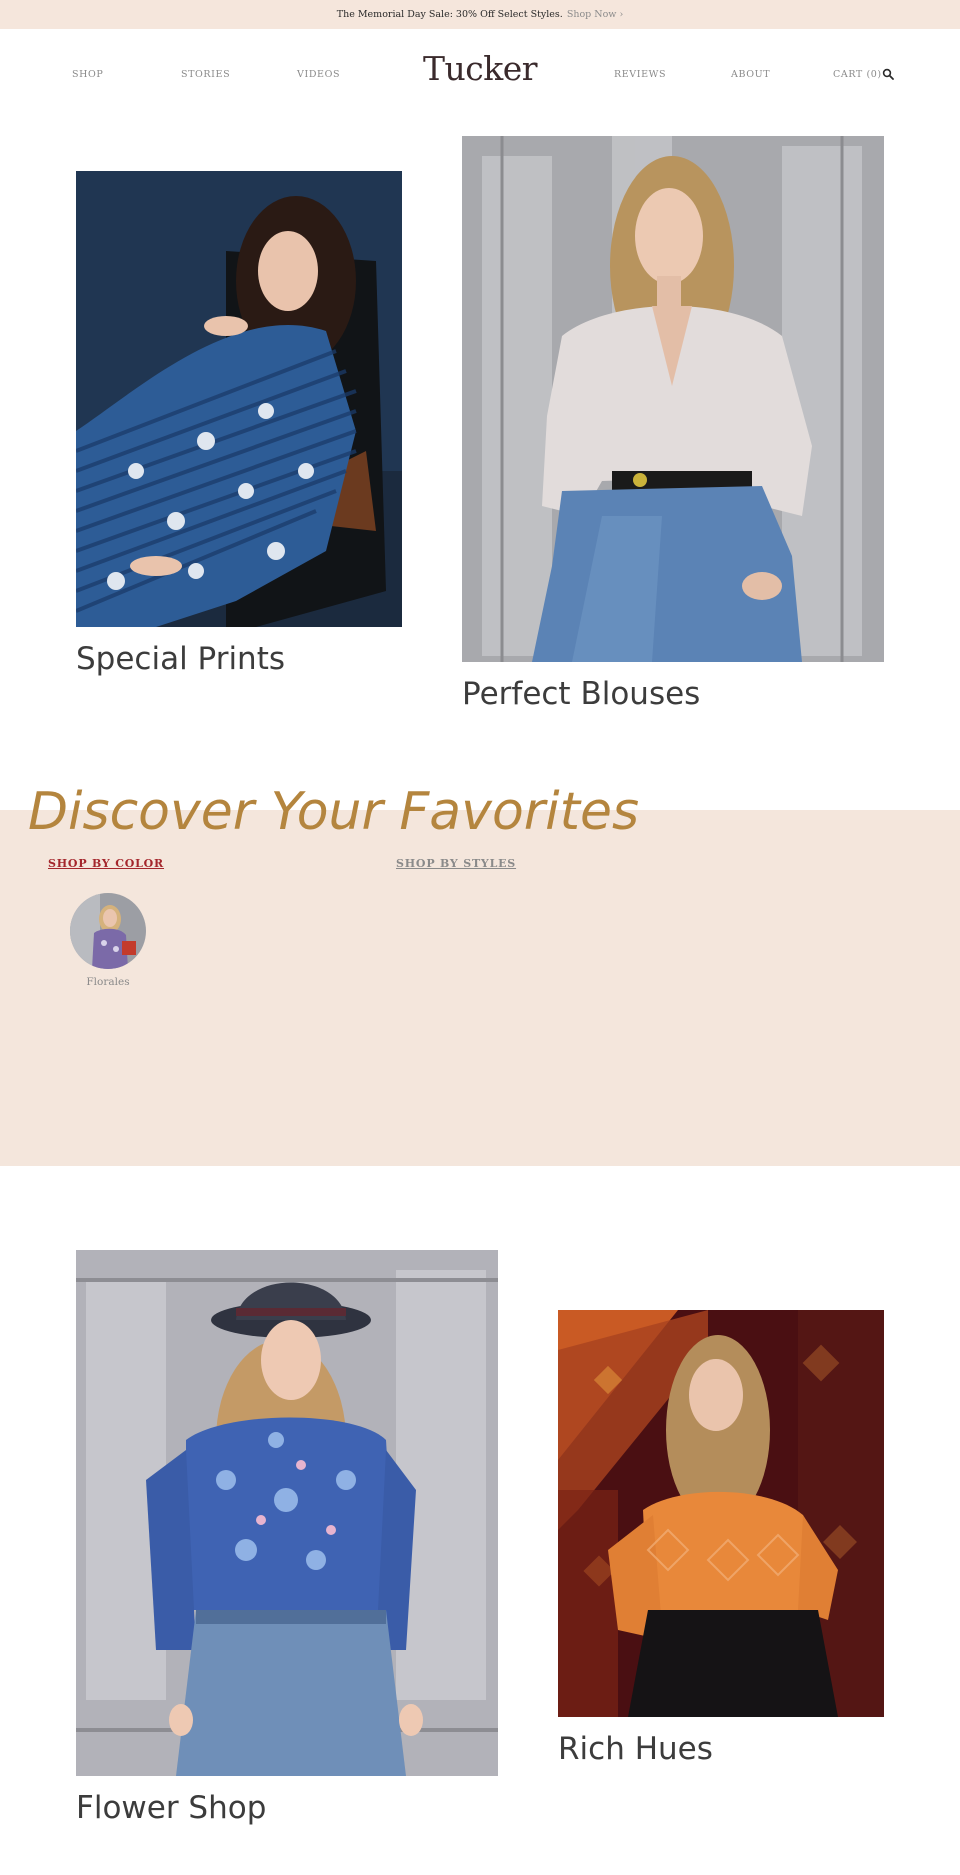 Image resolution: width=960 pixels, height=1875 pixels. What do you see at coordinates (635, 1749) in the screenshot?
I see `rich-hues-title: Rich Hues` at bounding box center [635, 1749].